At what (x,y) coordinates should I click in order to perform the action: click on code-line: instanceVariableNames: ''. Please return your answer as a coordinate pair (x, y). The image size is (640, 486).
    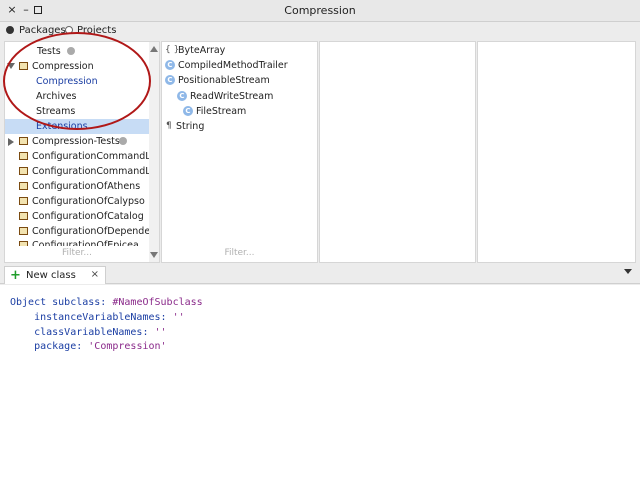
    Looking at the image, I should click on (97, 317).